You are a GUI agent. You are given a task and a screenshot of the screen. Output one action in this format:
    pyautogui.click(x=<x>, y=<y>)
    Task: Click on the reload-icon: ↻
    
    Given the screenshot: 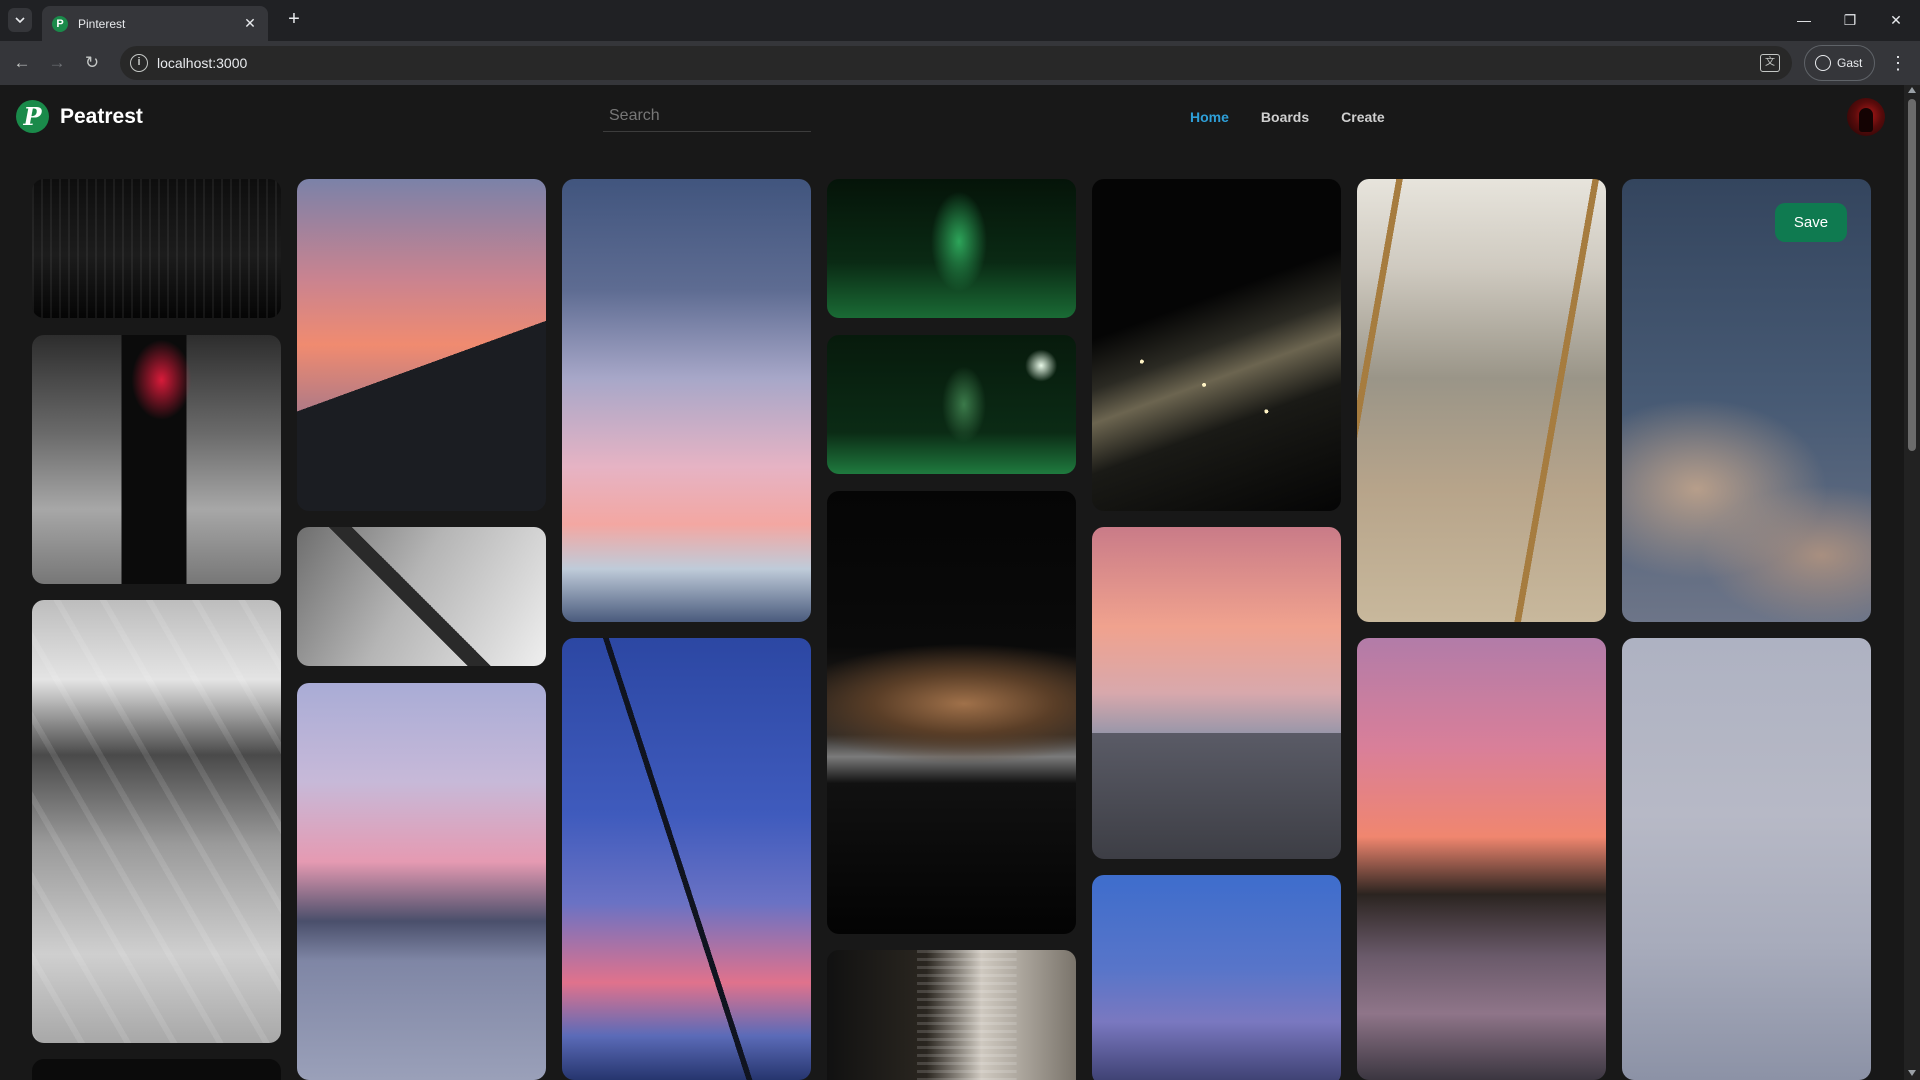 What is the action you would take?
    pyautogui.click(x=92, y=63)
    